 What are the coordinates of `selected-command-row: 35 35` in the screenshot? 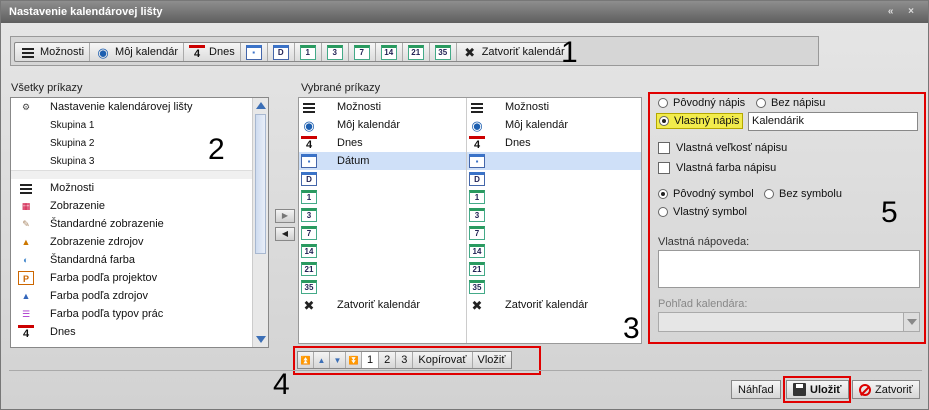 It's located at (470, 287).